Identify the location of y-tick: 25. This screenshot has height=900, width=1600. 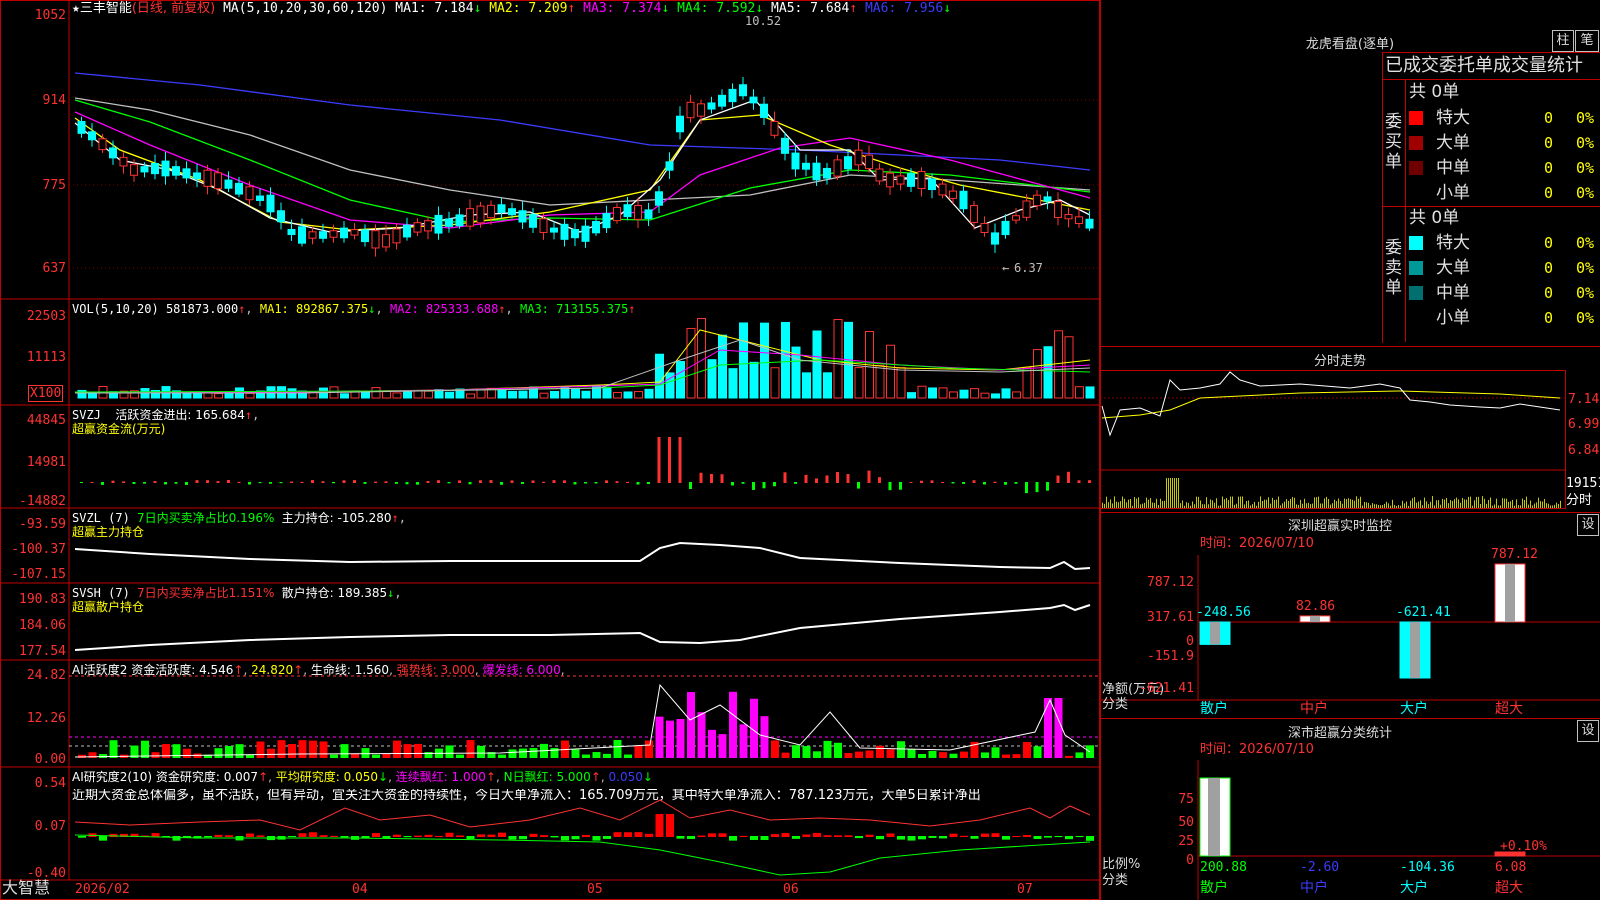
(1186, 841).